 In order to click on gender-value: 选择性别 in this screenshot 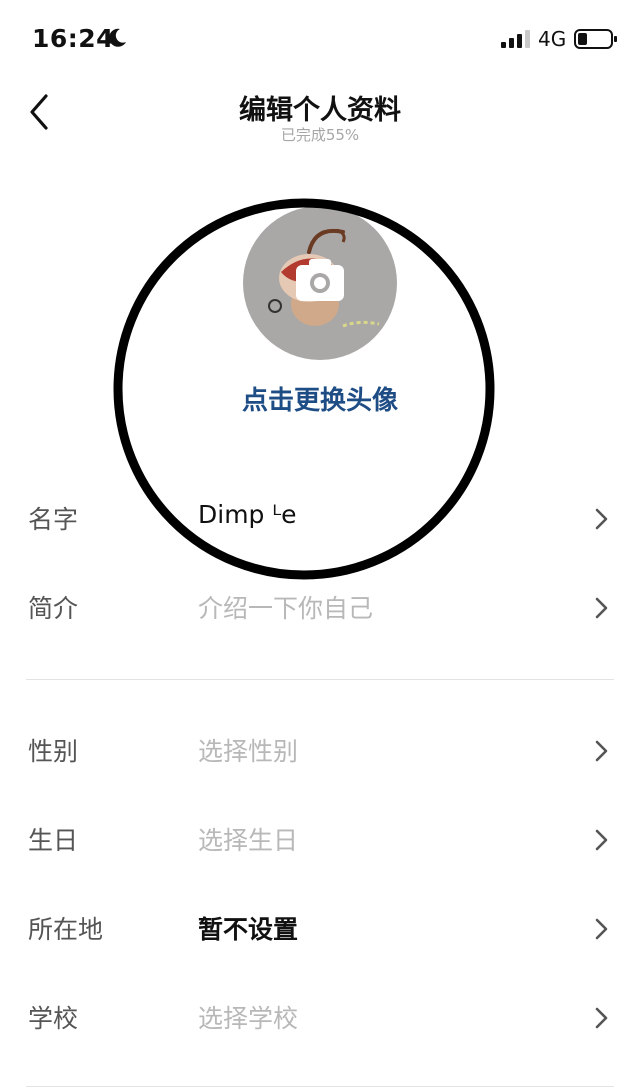, I will do `click(248, 751)`.